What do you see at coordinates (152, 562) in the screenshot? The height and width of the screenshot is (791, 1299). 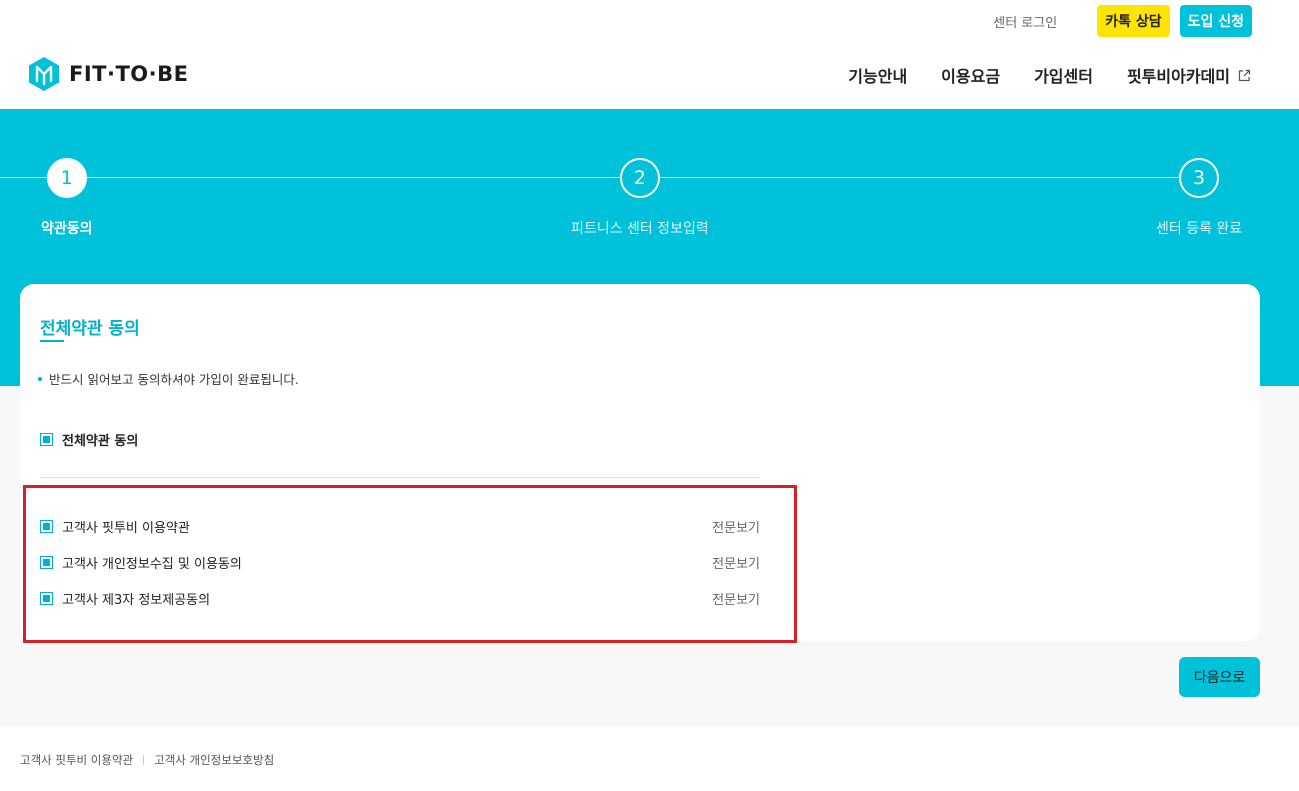 I see `term-privacy-label: 고객사 개인정보수집 및 이용동의` at bounding box center [152, 562].